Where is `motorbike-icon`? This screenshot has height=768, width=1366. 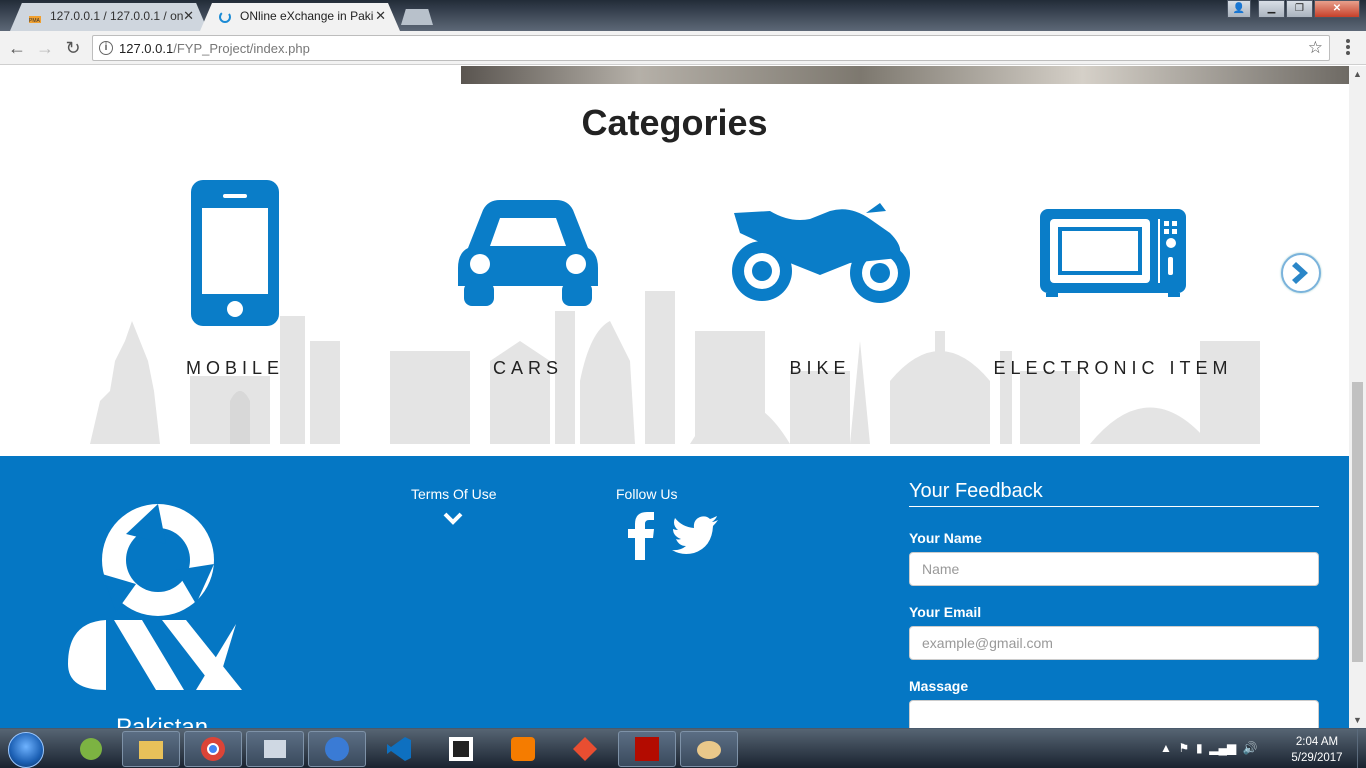 motorbike-icon is located at coordinates (821, 253).